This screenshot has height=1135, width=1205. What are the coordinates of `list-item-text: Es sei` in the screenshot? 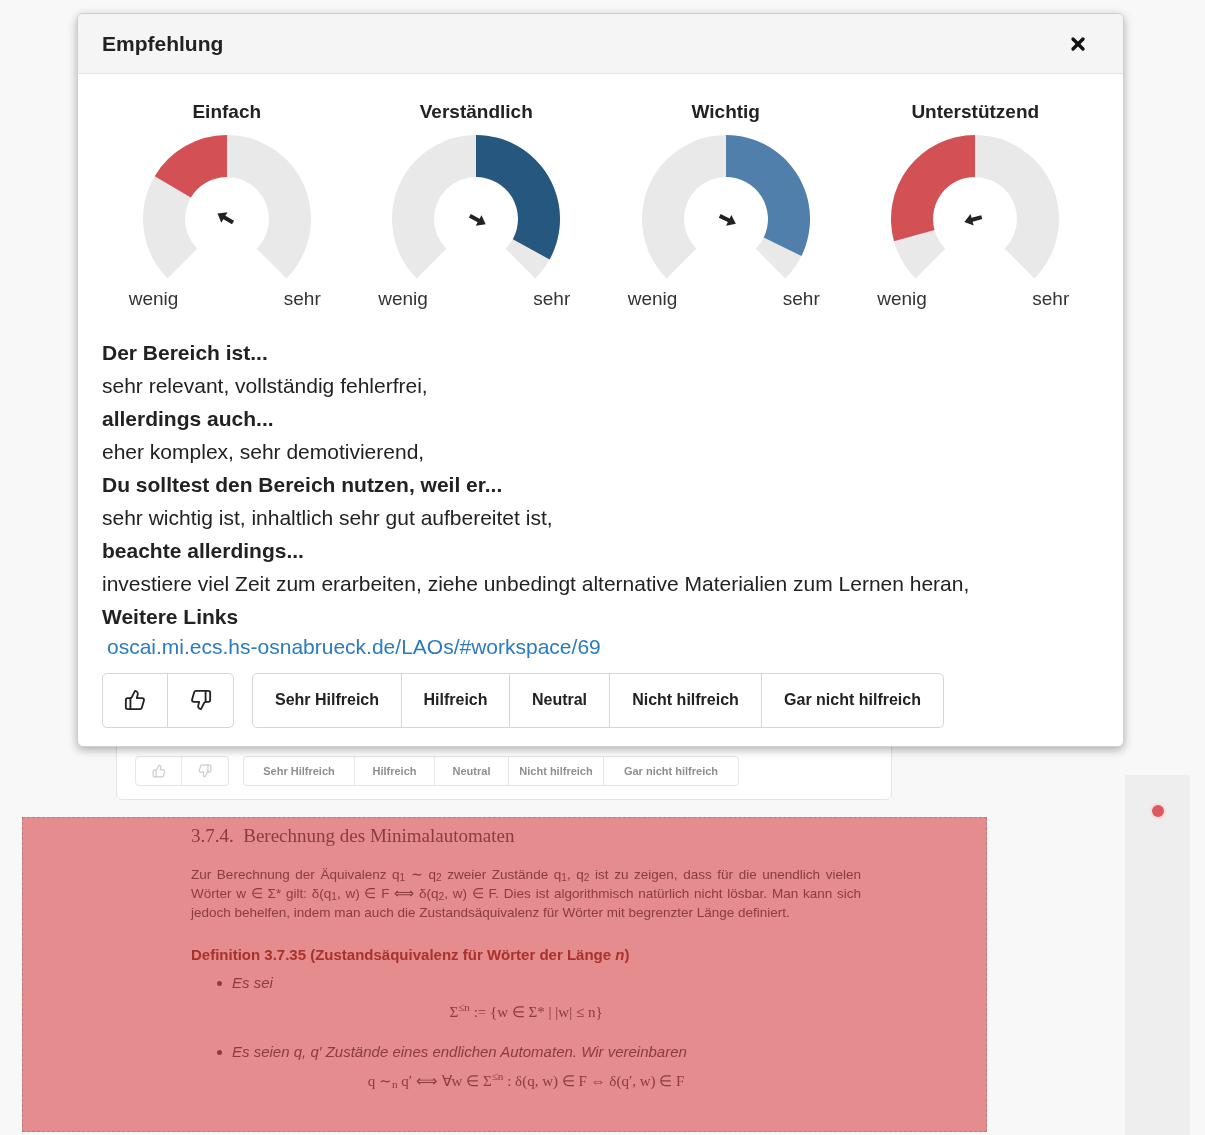 It's located at (252, 983).